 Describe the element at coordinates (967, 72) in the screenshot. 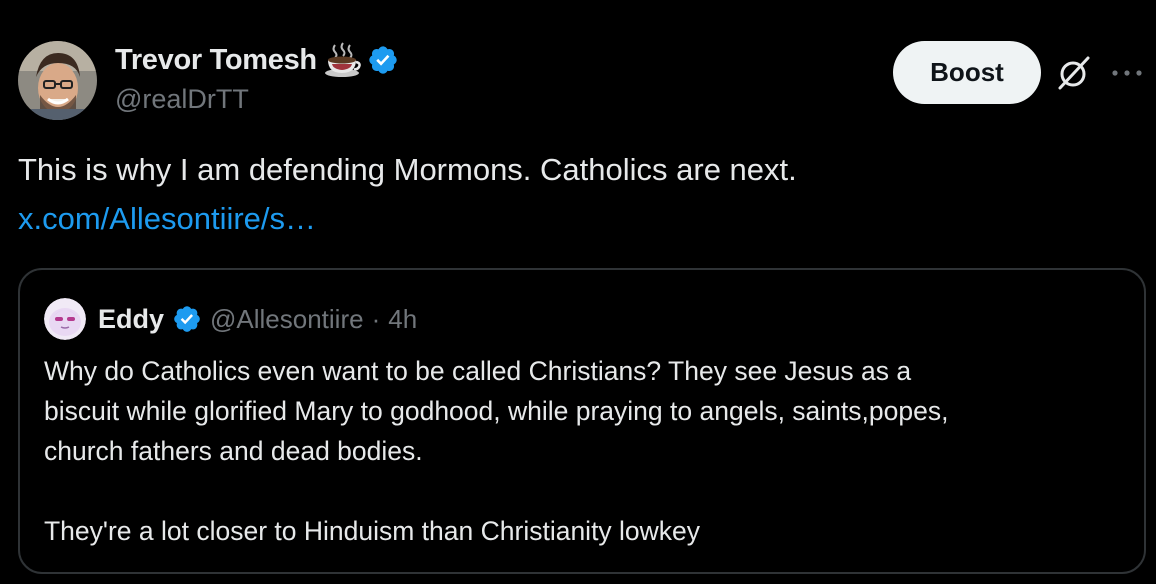

I see `boost-button: Boost` at that location.